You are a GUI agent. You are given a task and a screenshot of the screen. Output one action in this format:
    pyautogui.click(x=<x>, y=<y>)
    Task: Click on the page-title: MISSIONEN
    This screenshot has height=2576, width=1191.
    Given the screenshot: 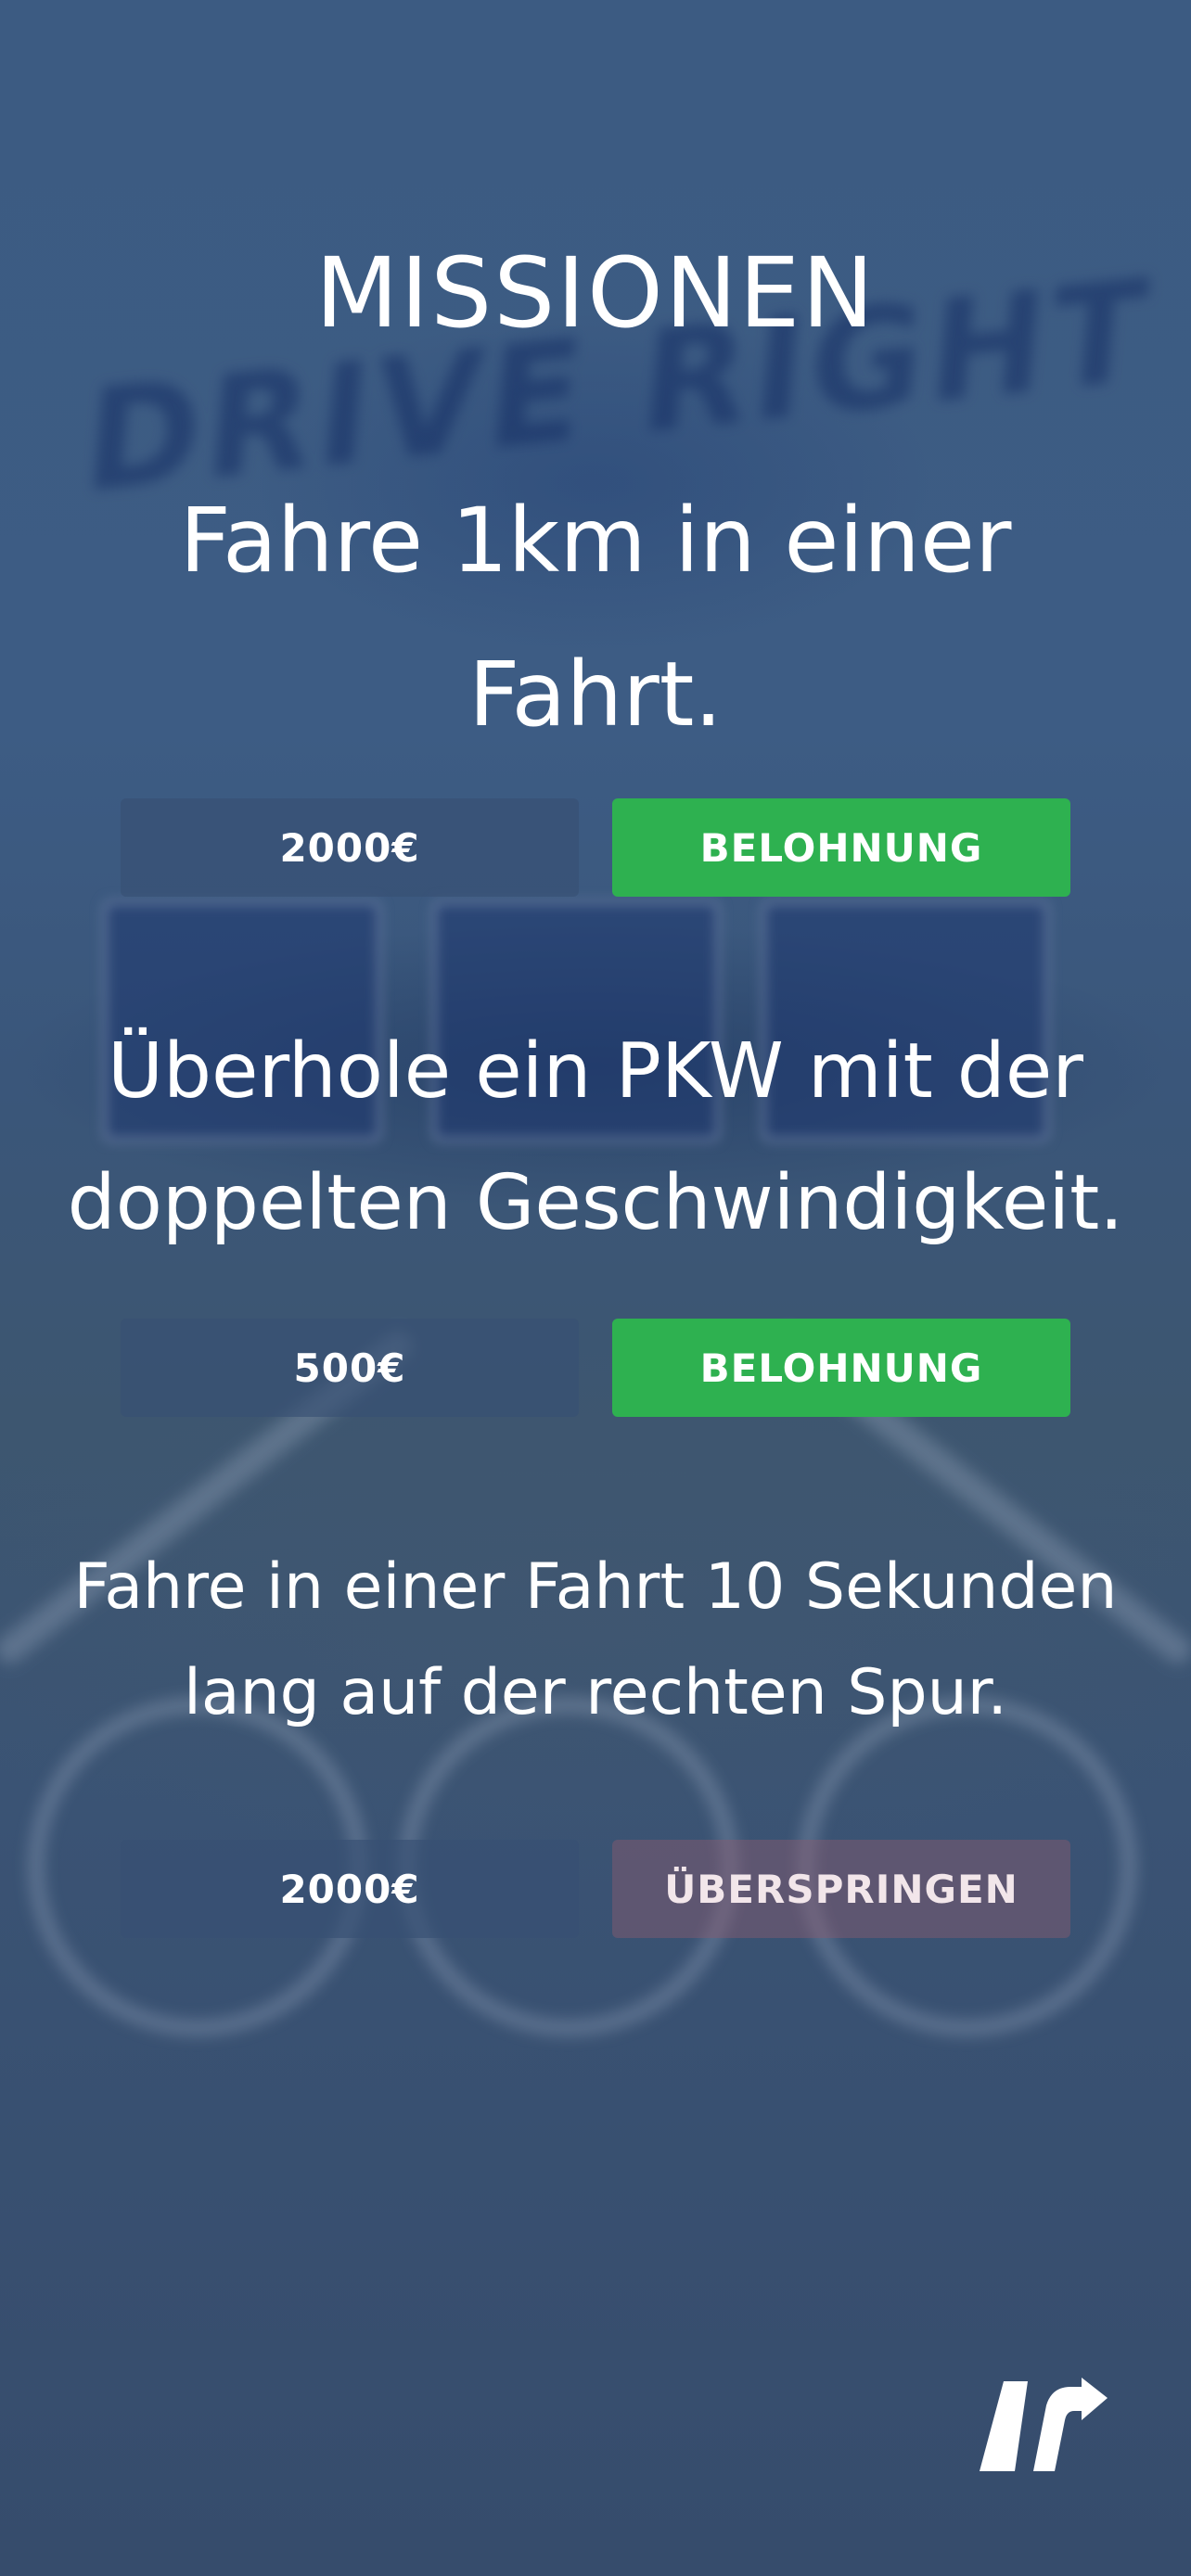 What is the action you would take?
    pyautogui.click(x=595, y=293)
    